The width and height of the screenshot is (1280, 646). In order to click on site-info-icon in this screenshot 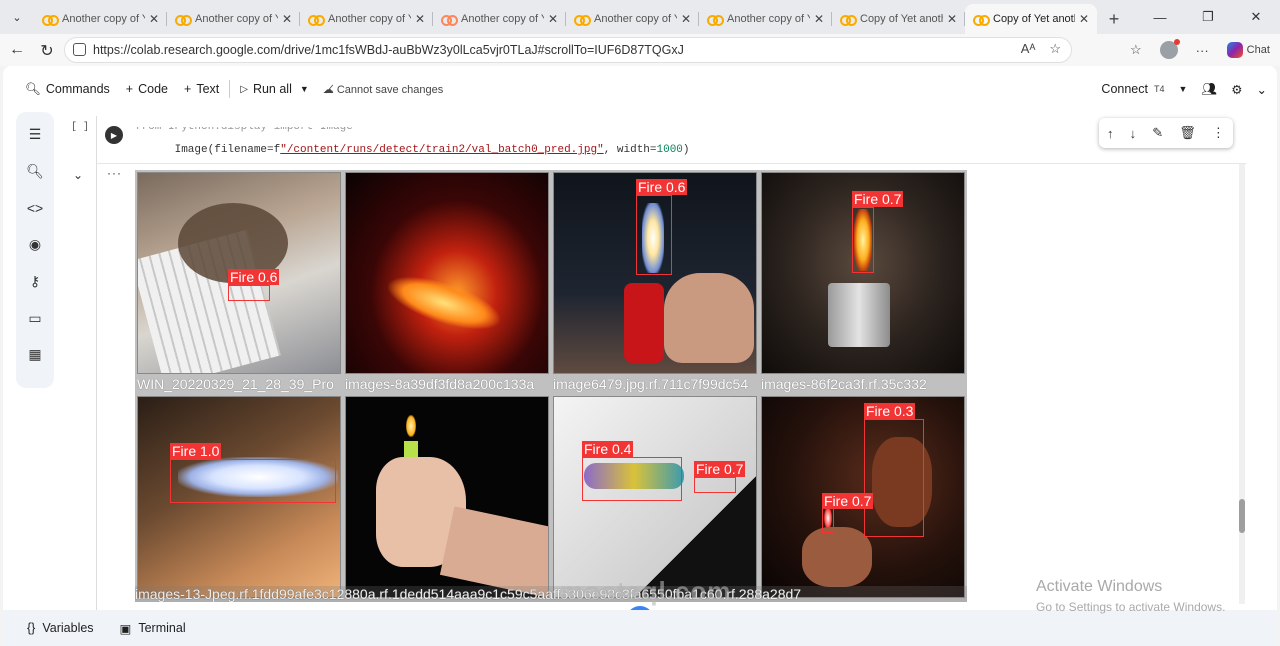, I will do `click(79, 49)`.